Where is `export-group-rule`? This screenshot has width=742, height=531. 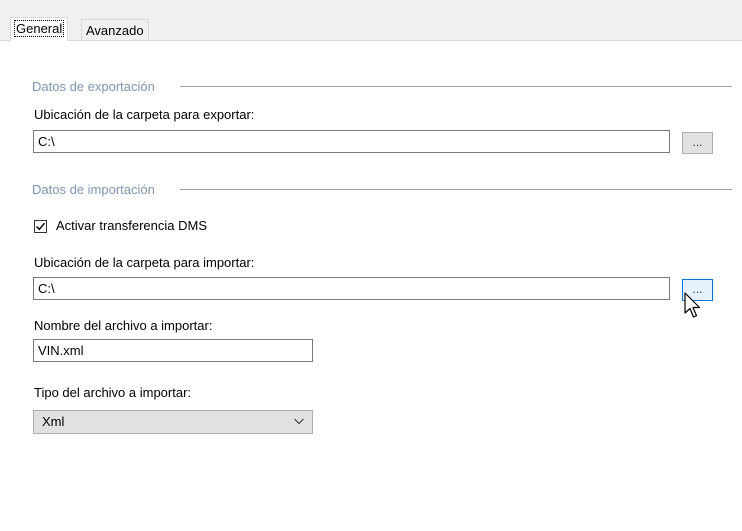 export-group-rule is located at coordinates (456, 86).